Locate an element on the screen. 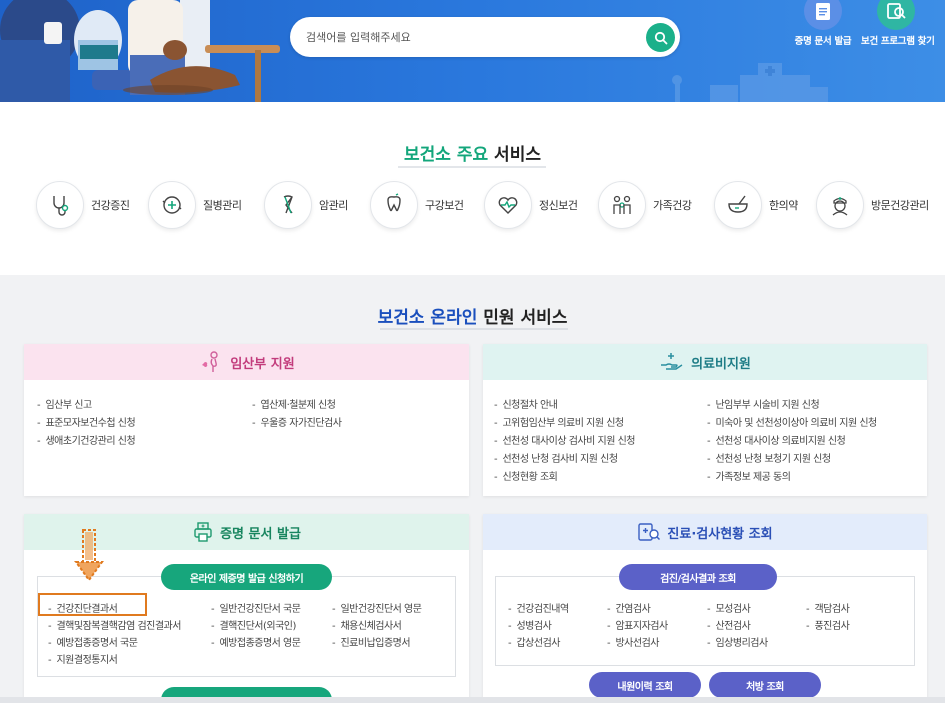 The height and width of the screenshot is (703, 945). card-header: 진료·검사현황 조회 is located at coordinates (705, 532).